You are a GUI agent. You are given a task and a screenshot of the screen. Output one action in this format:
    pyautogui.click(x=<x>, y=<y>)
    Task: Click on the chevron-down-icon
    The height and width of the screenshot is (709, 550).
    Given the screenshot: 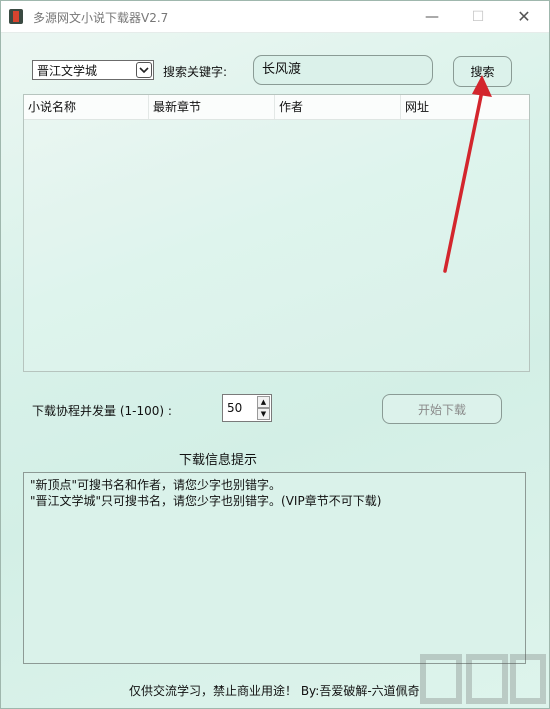 What is the action you would take?
    pyautogui.click(x=144, y=70)
    